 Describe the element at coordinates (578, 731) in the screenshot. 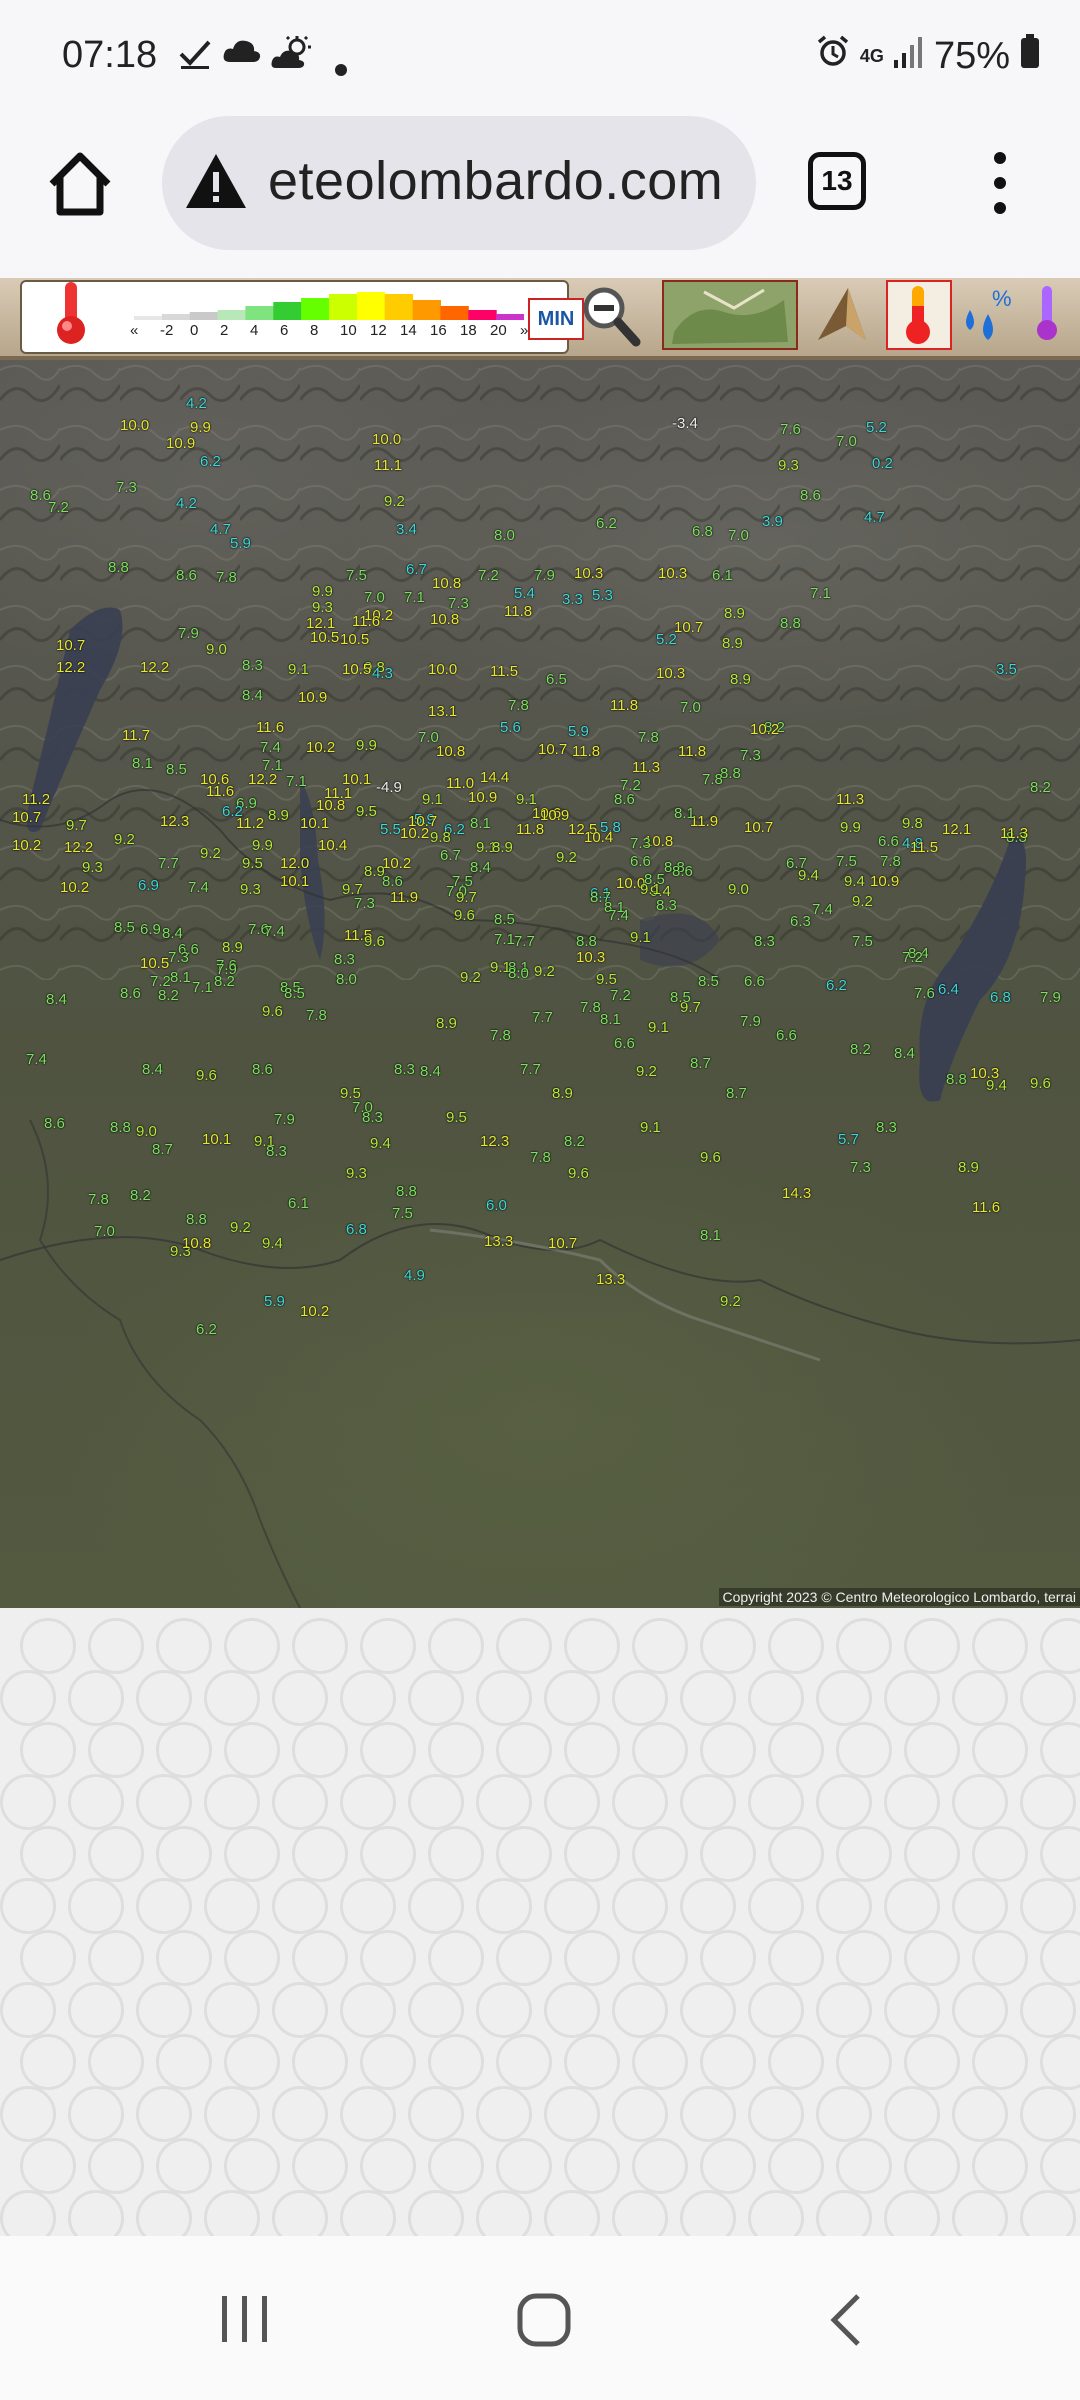

I see `temperature-label: 5.9` at that location.